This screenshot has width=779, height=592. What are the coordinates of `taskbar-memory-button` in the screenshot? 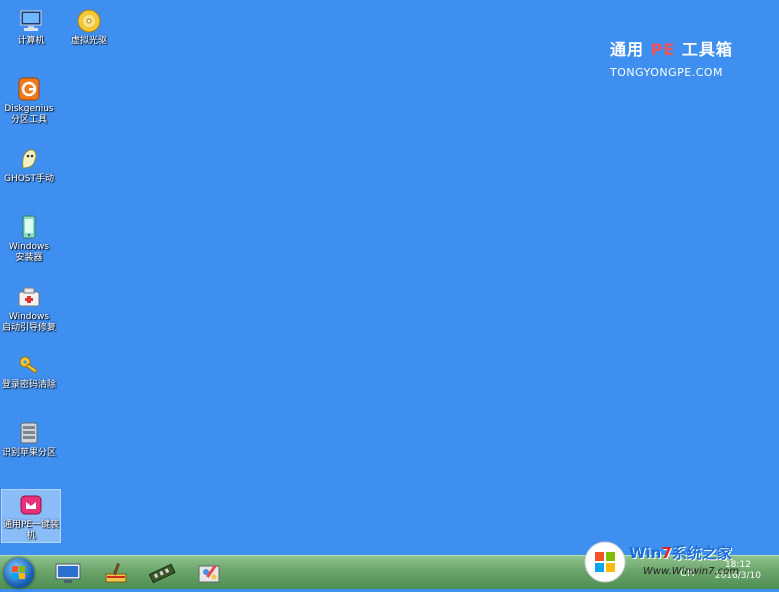 It's located at (162, 573).